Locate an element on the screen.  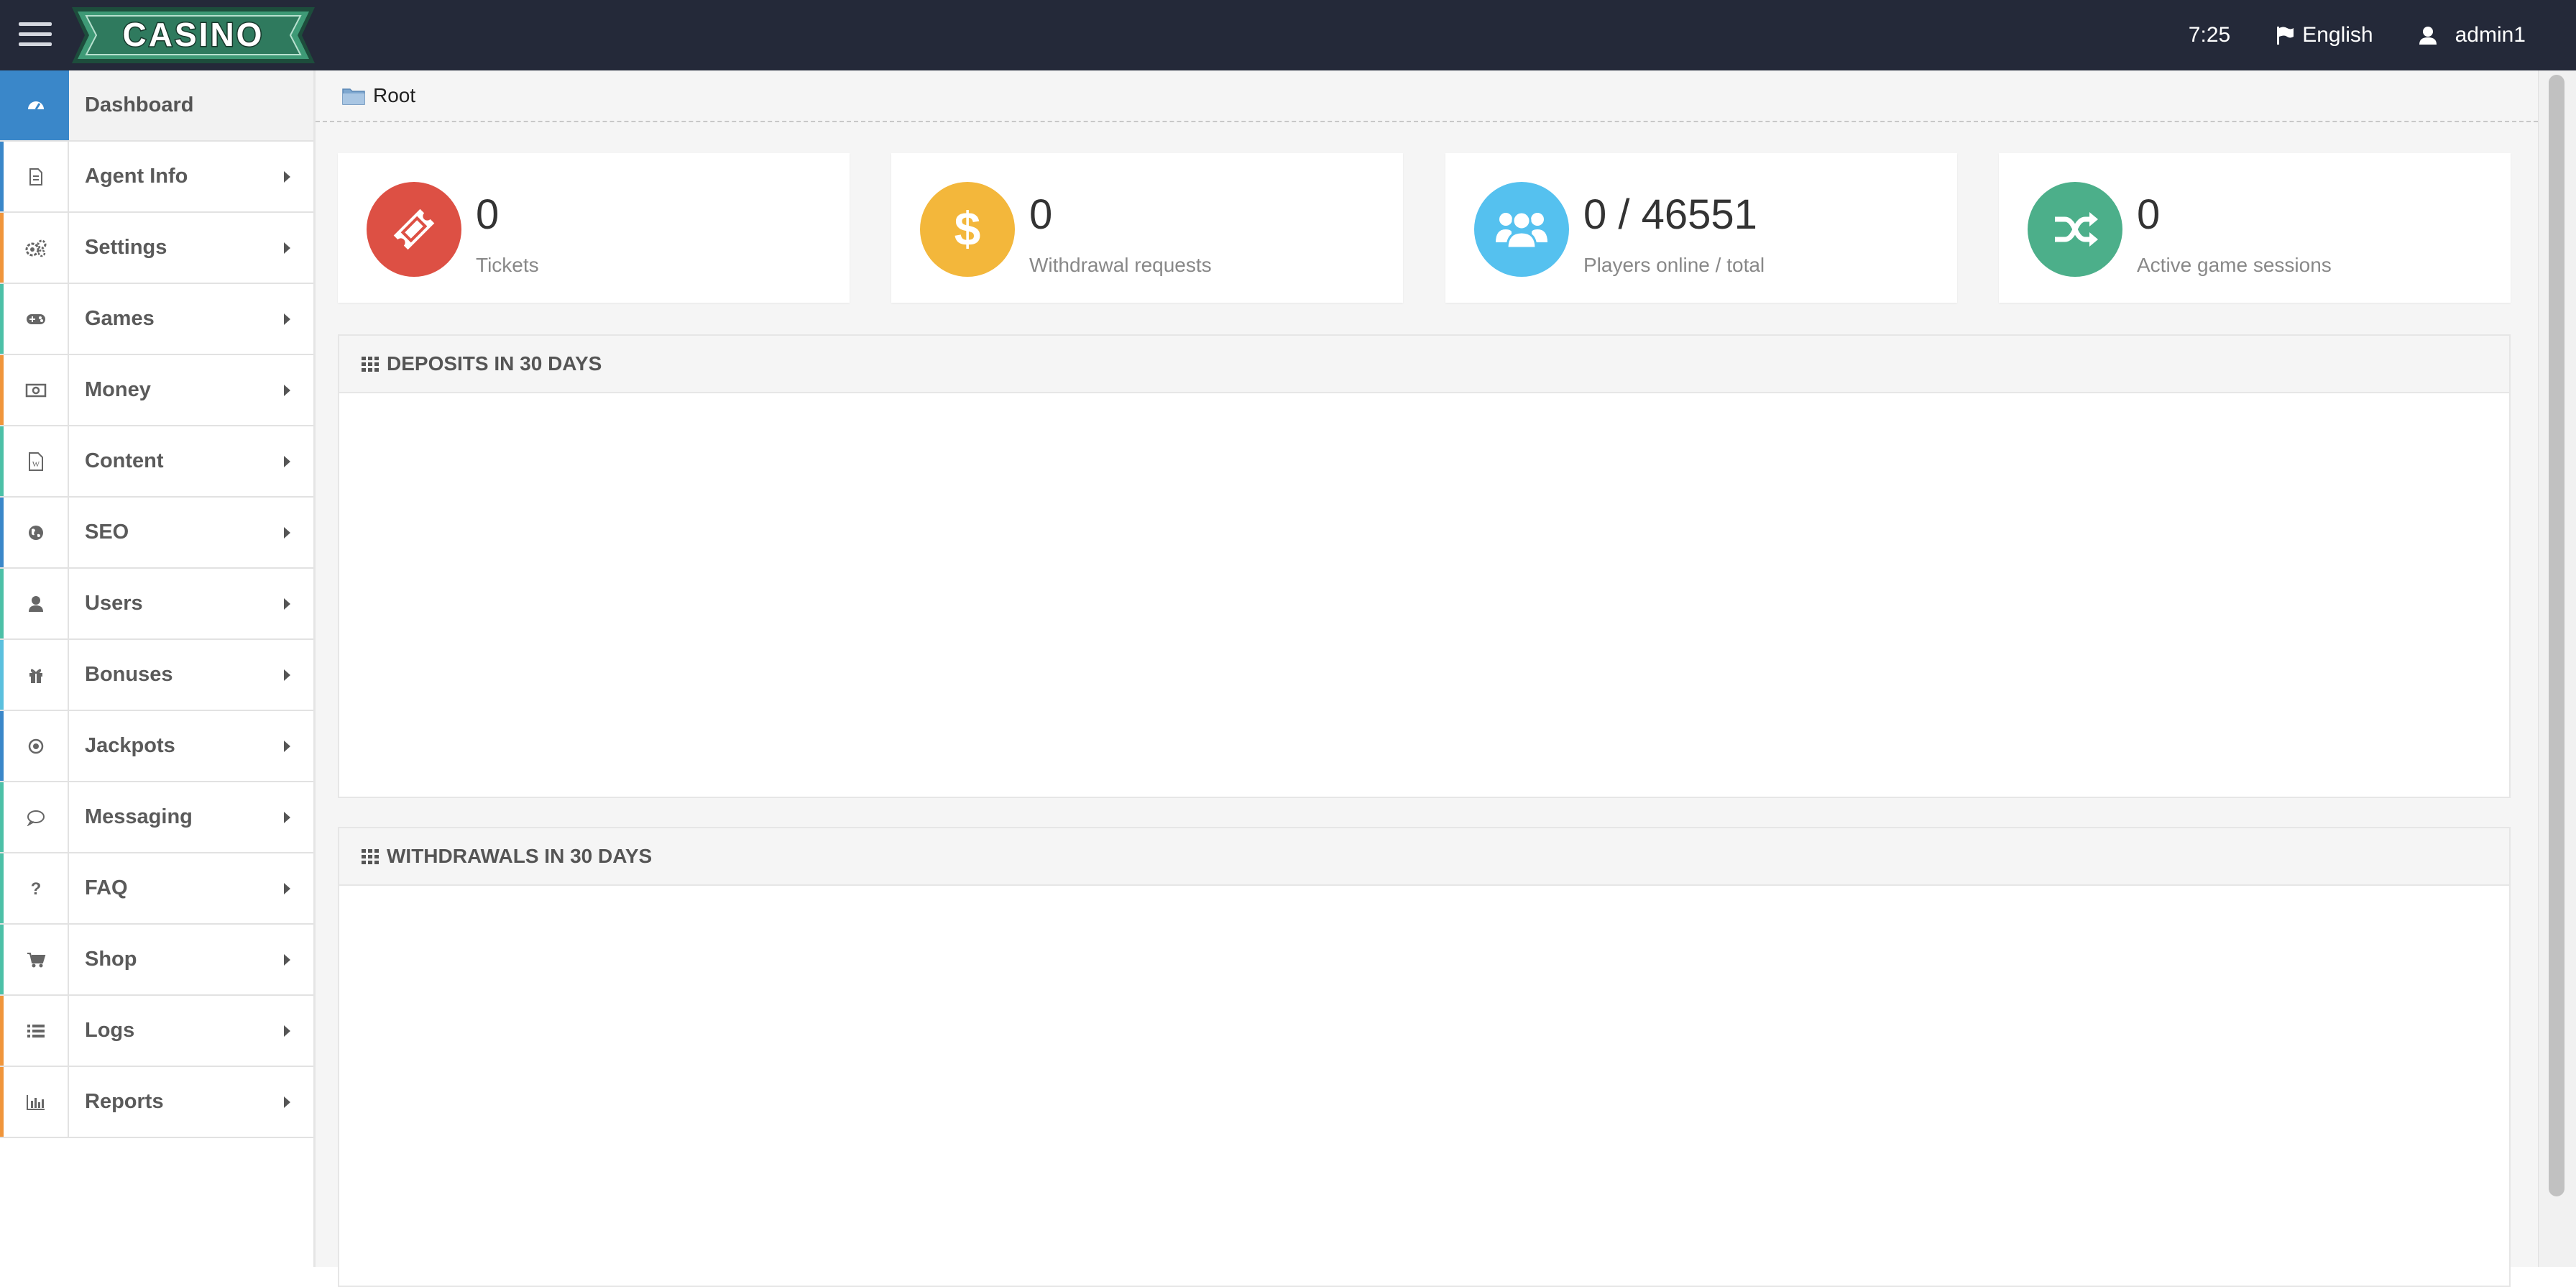
sidebar-item-reports: Reports is located at coordinates (156, 1102).